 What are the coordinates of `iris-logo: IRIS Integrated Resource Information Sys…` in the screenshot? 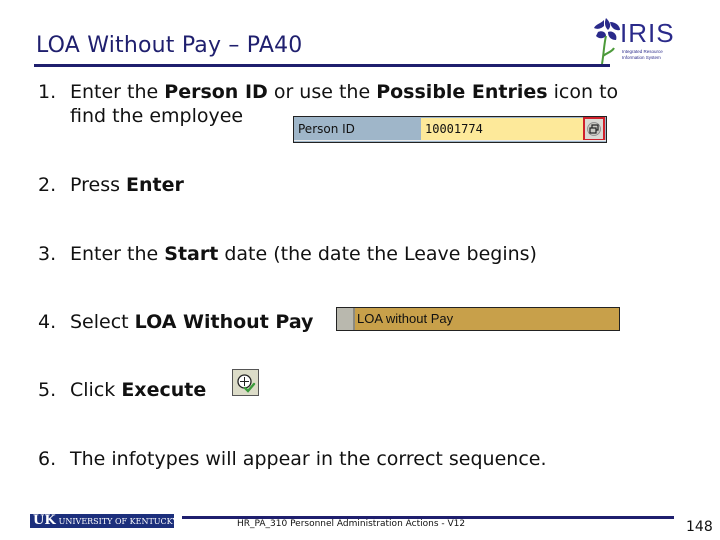 It's located at (635, 42).